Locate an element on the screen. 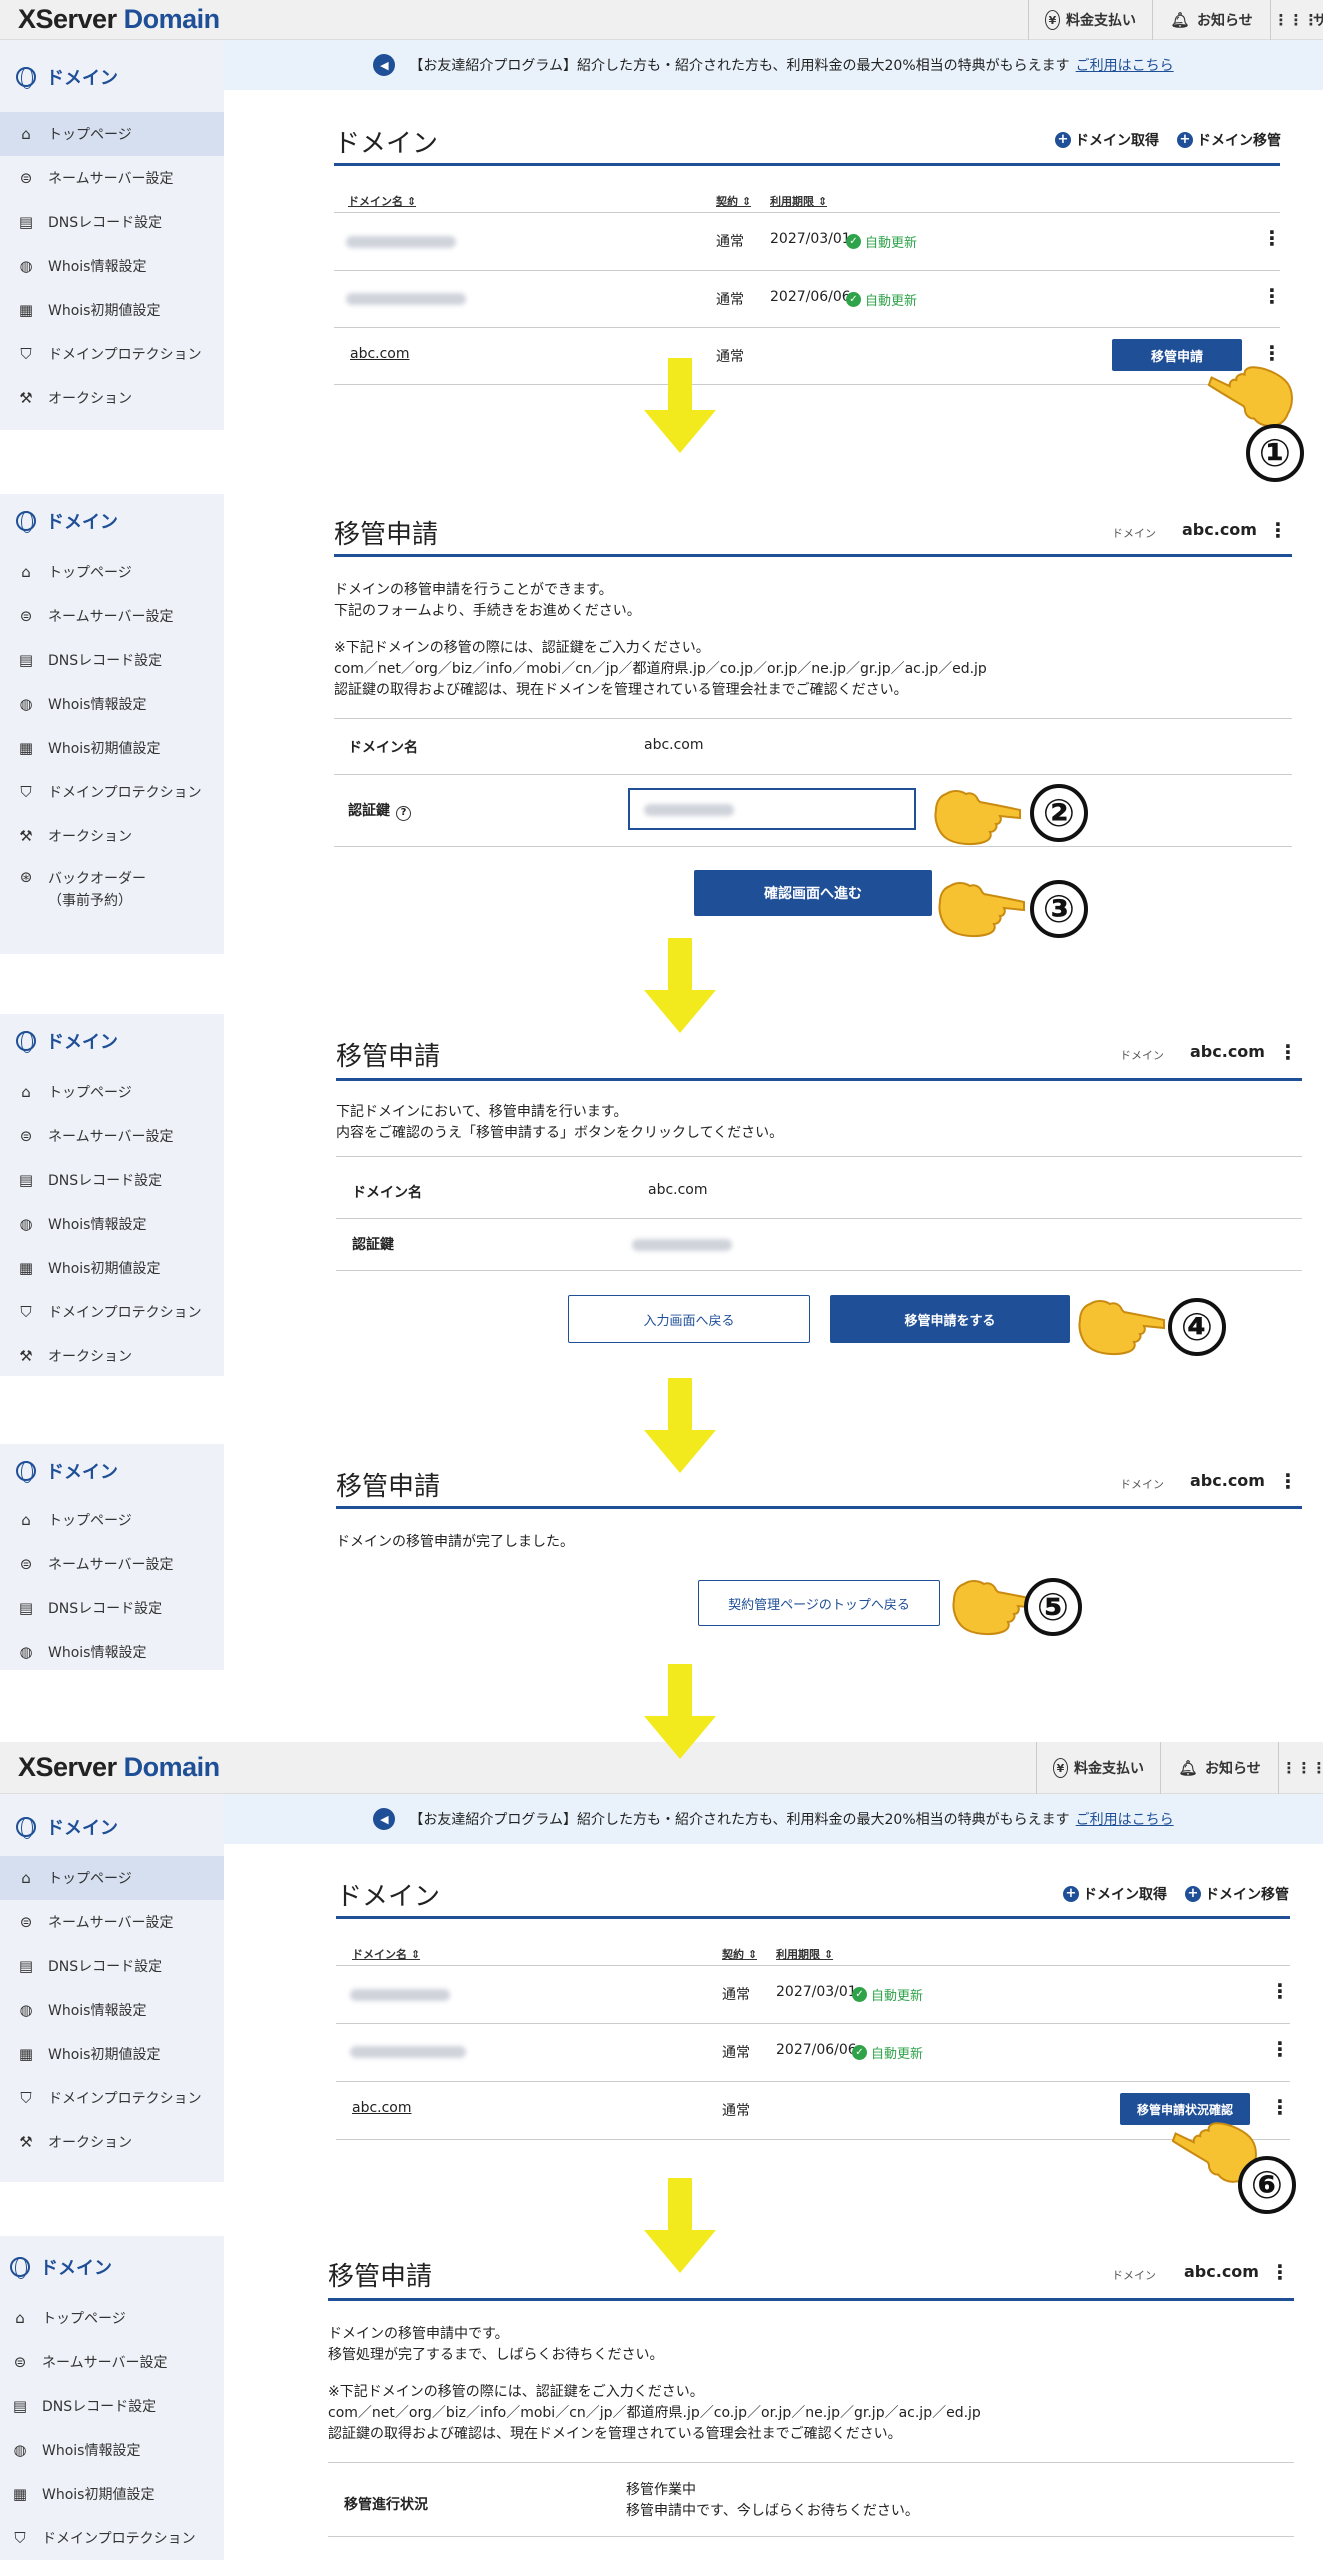 The height and width of the screenshot is (2560, 1323). auth-key-input is located at coordinates (772, 809).